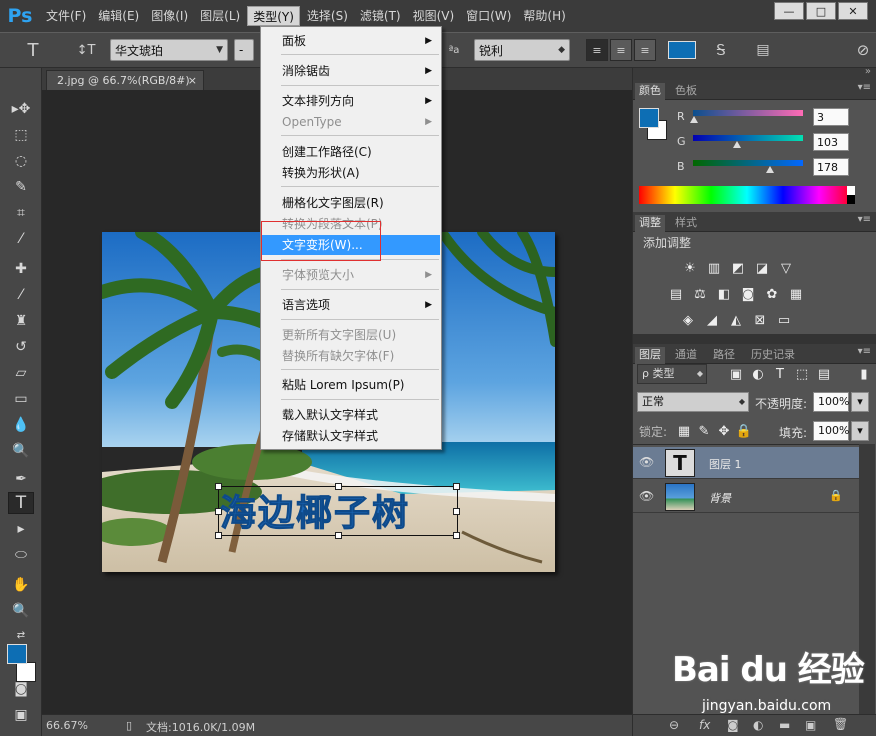 This screenshot has width=876, height=736. What do you see at coordinates (21, 213) in the screenshot?
I see `crop-tool-icon: ⌗` at bounding box center [21, 213].